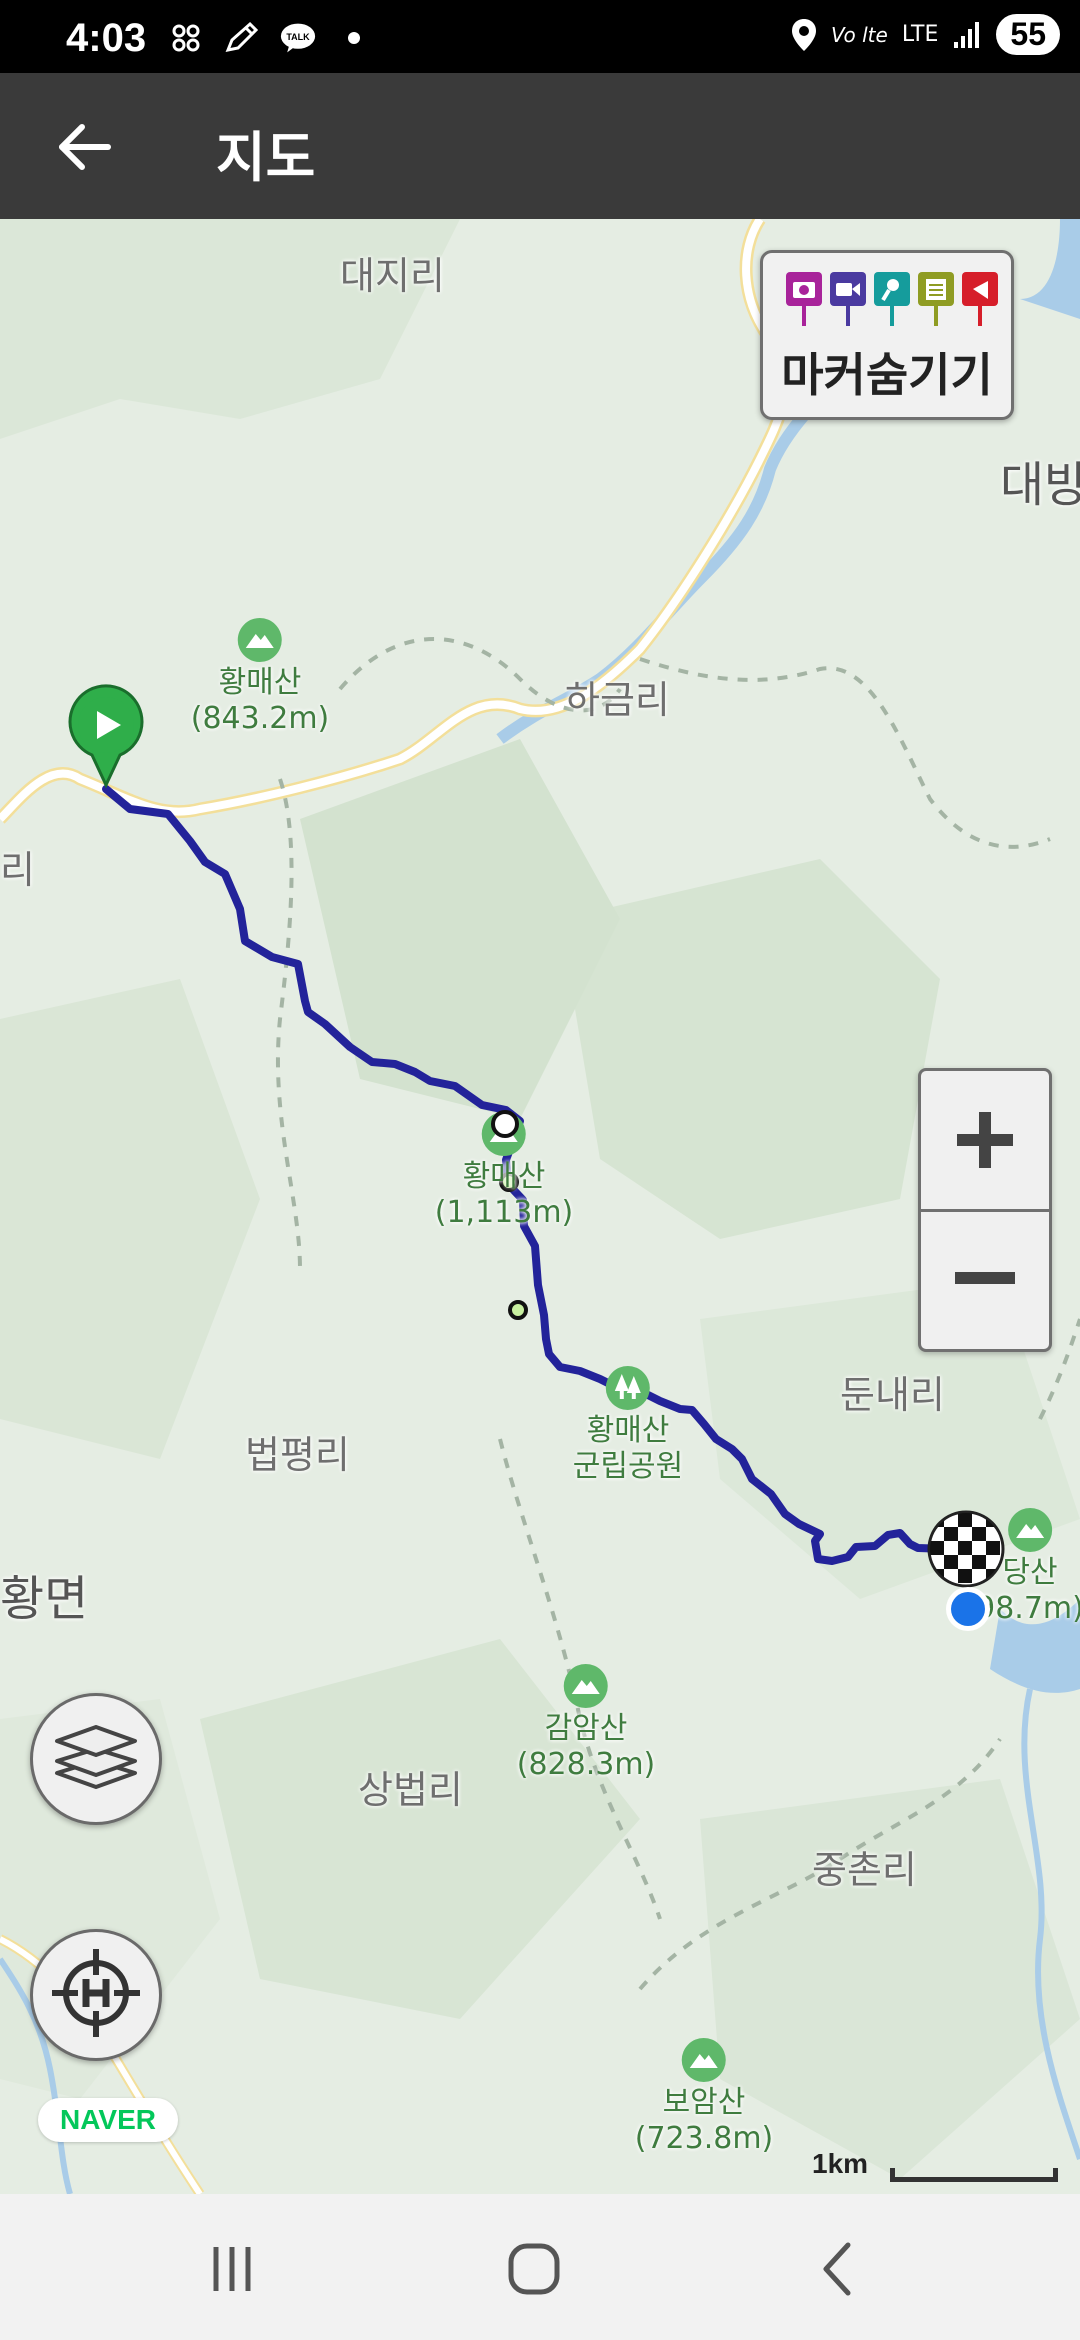 This screenshot has height=2340, width=1080. I want to click on poi-sub: (843.2m), so click(260, 718).